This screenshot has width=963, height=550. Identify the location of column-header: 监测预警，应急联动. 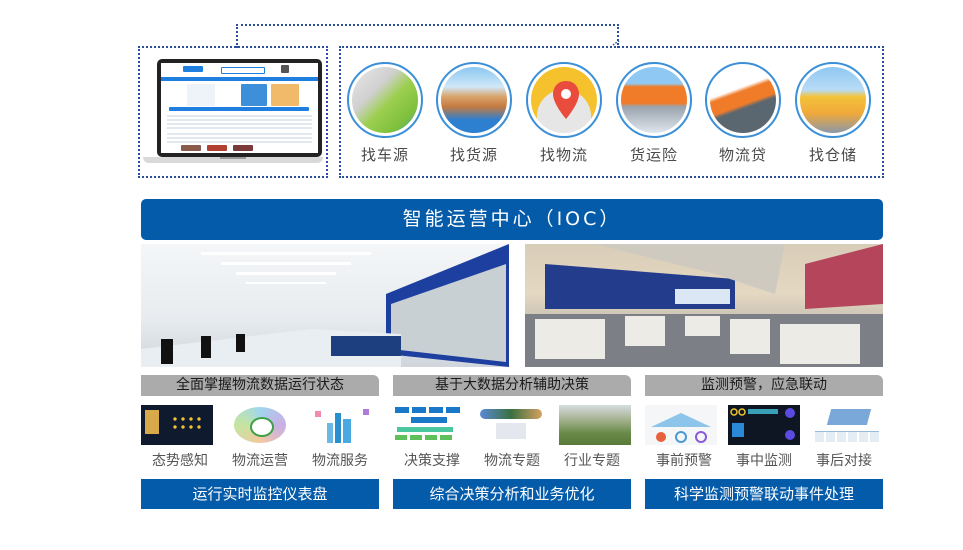
(764, 385).